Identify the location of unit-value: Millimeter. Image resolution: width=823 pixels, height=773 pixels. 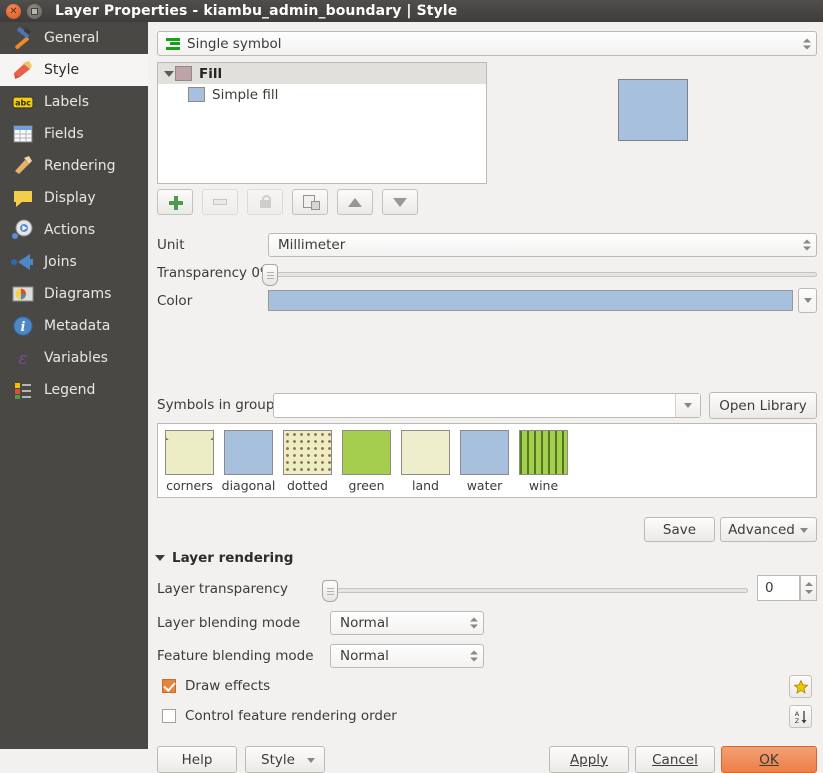
(312, 245).